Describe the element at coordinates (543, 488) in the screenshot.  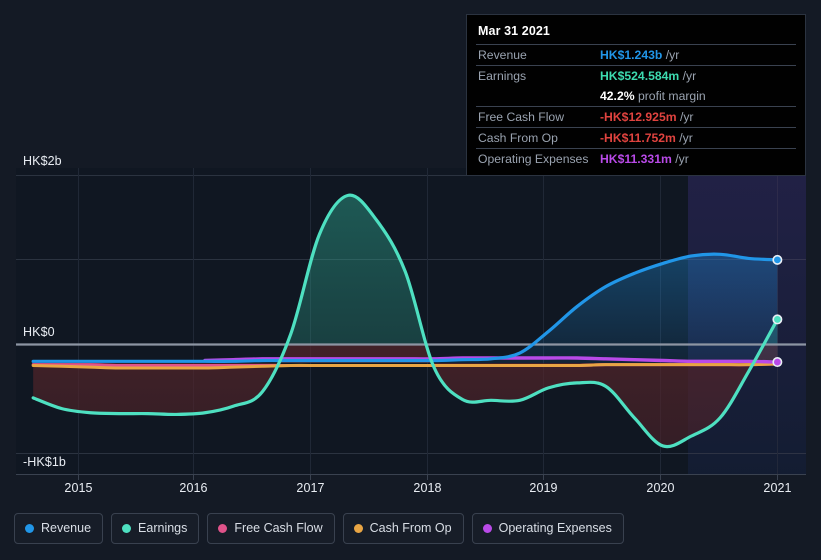
I see `x-tick-label-2019: 2019` at that location.